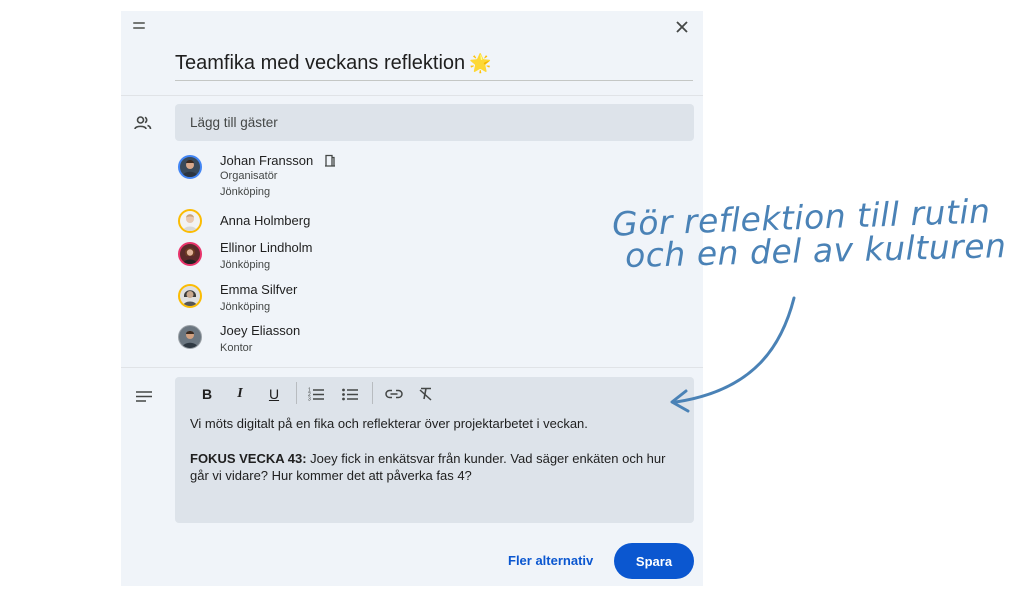 This screenshot has height=597, width=1024. Describe the element at coordinates (144, 396) in the screenshot. I see `description-icon` at that location.